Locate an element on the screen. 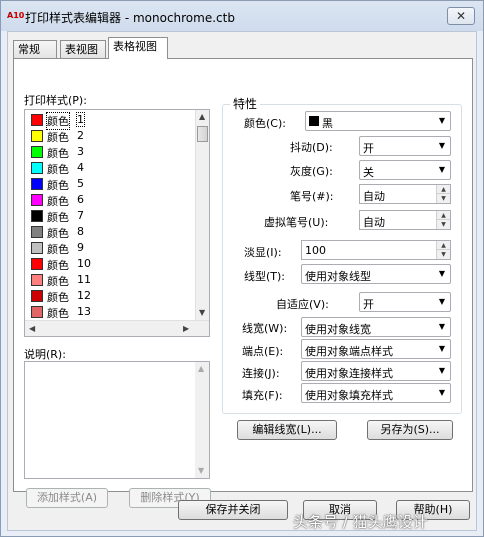 Image resolution: width=484 pixels, height=537 pixels. line-end-combo: 使用对象端点样式 ▼ is located at coordinates (376, 349).